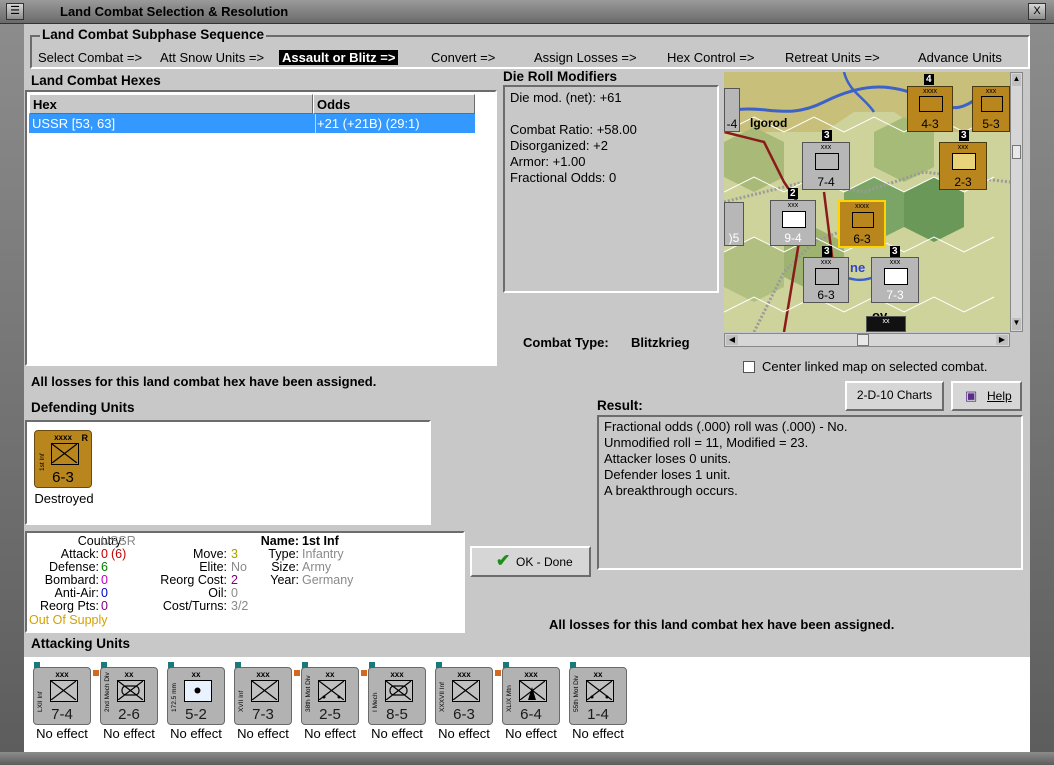 The height and width of the screenshot is (765, 1054). I want to click on unit-strength: 2-5, so click(330, 714).